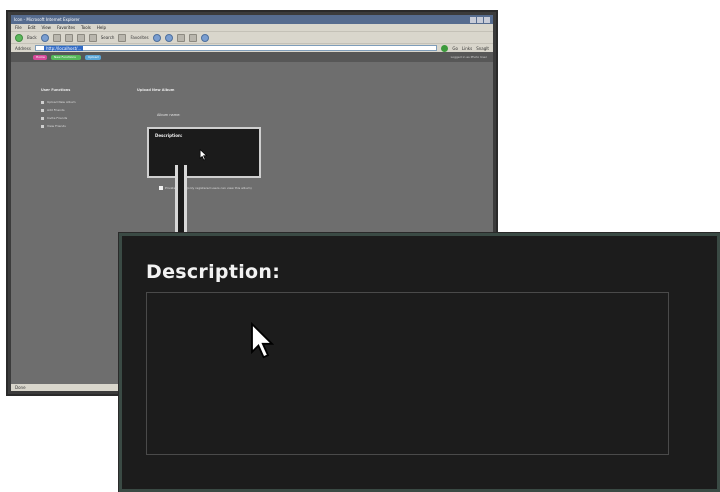 This screenshot has height=492, width=720. What do you see at coordinates (169, 115) in the screenshot?
I see `album-name-label: Album name:` at bounding box center [169, 115].